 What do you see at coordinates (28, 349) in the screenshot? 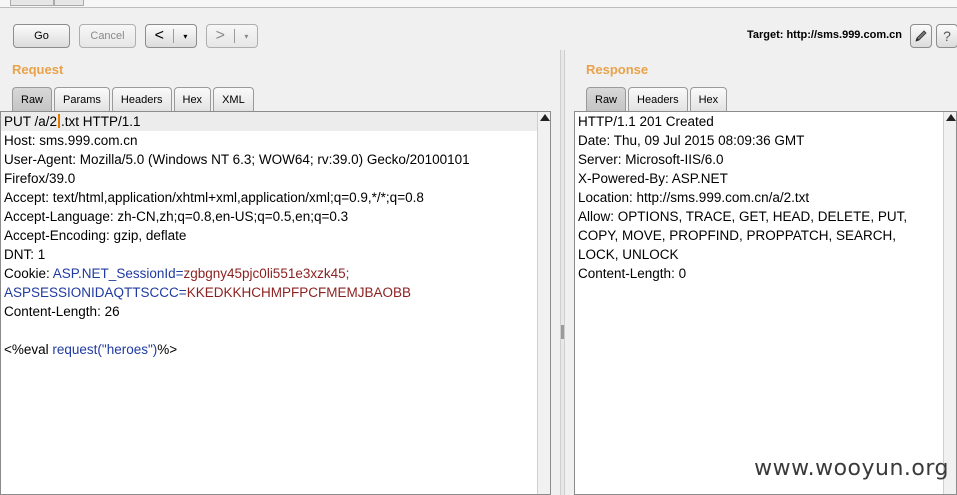
I see `body-text: <%eval` at bounding box center [28, 349].